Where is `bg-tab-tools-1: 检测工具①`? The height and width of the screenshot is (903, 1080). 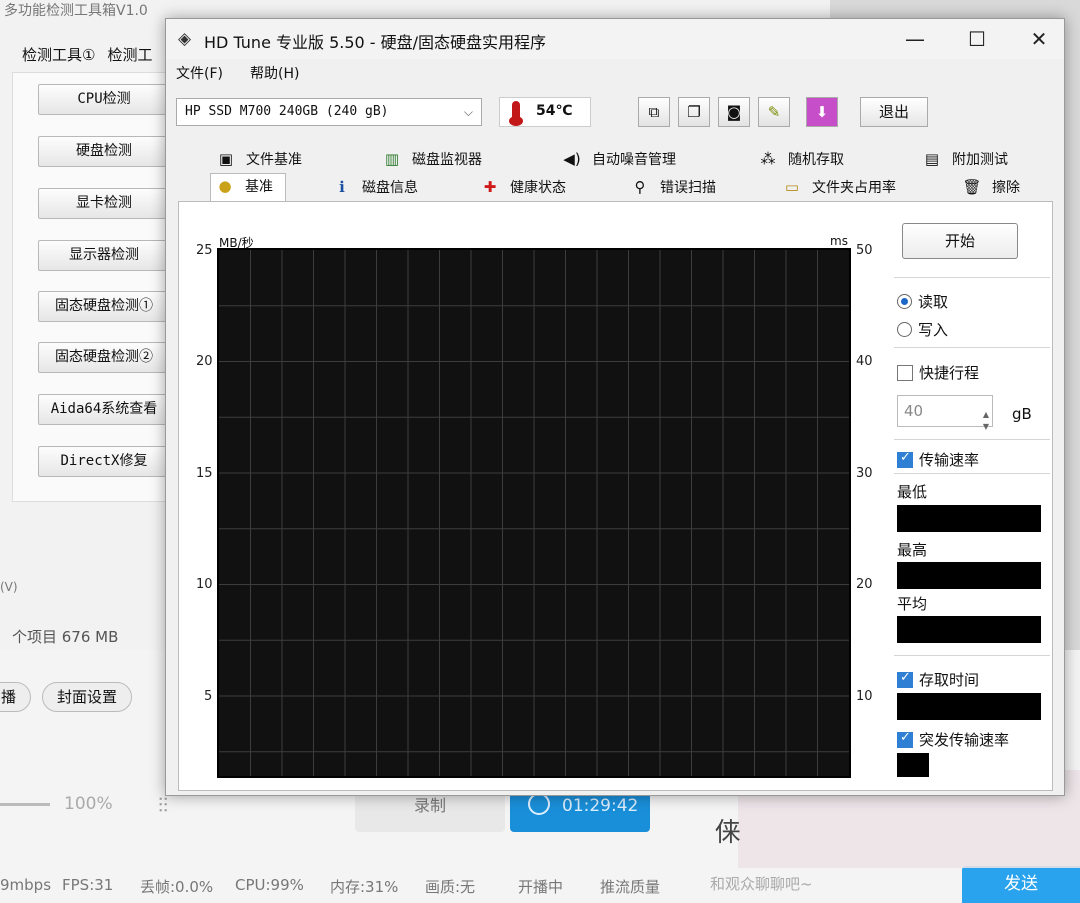
bg-tab-tools-1: 检测工具① is located at coordinates (58, 55).